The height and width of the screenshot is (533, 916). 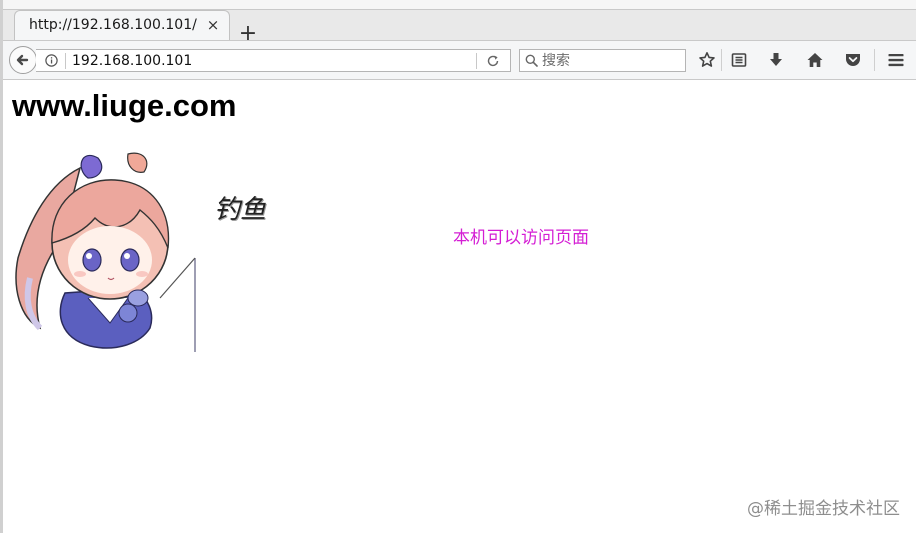 I want to click on navigation-toolbar: 192.168.100.101, so click(x=458, y=60).